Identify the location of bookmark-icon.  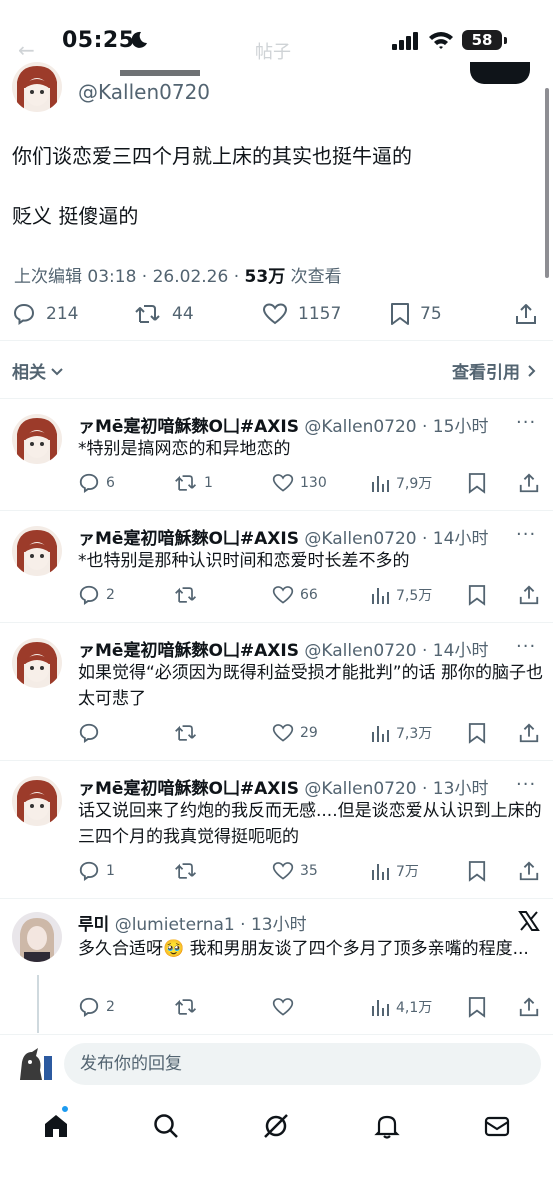
(477, 1007).